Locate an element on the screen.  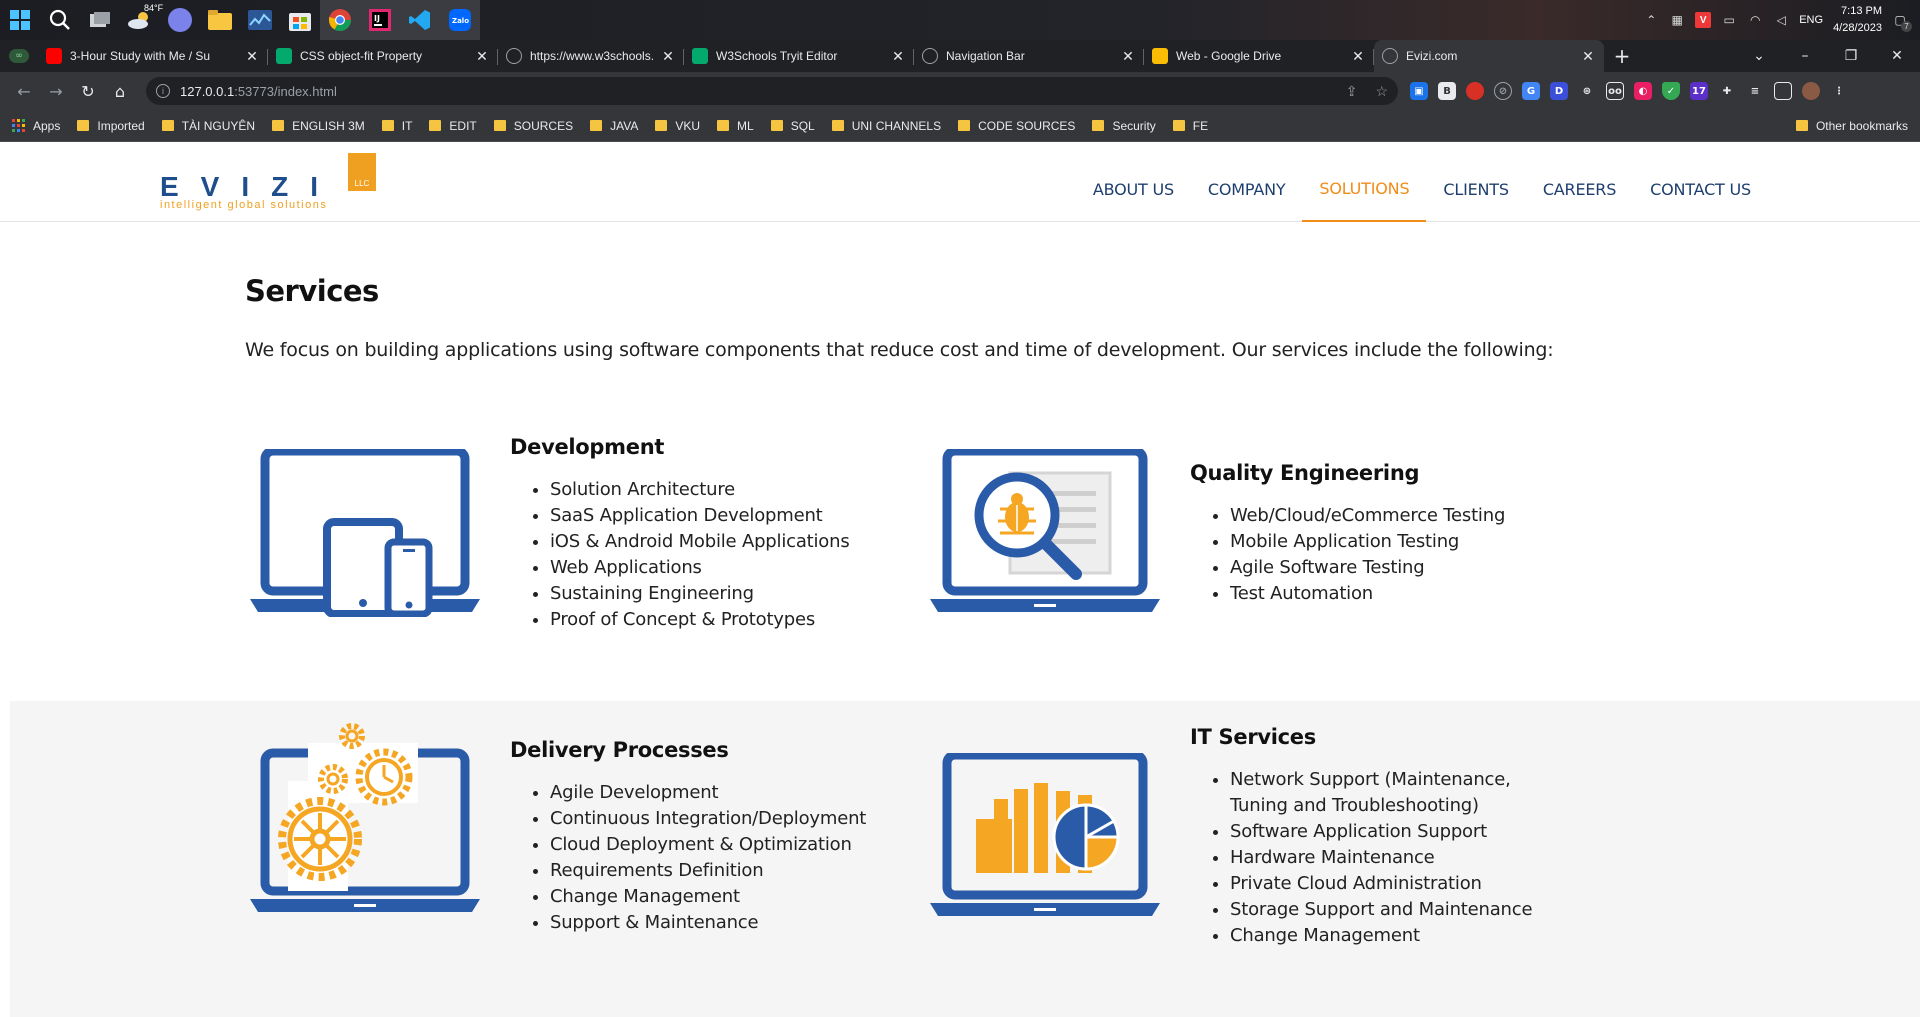
intellij-icon: IJ is located at coordinates (380, 20).